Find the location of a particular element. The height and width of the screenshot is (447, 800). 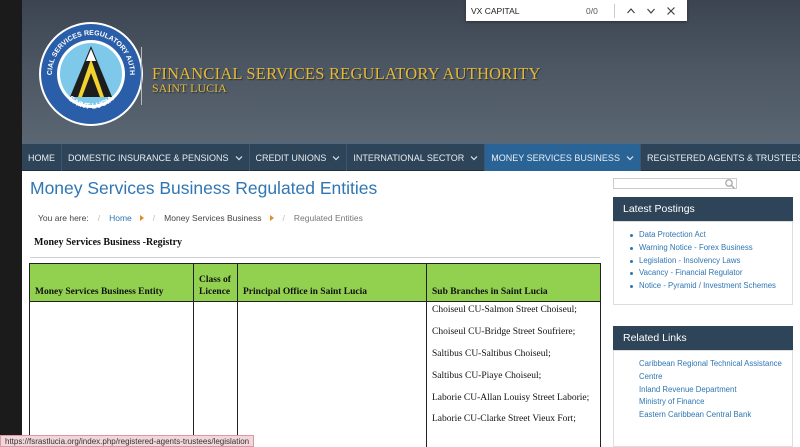

sidebar-link: Ministry of Finance is located at coordinates (711, 402).